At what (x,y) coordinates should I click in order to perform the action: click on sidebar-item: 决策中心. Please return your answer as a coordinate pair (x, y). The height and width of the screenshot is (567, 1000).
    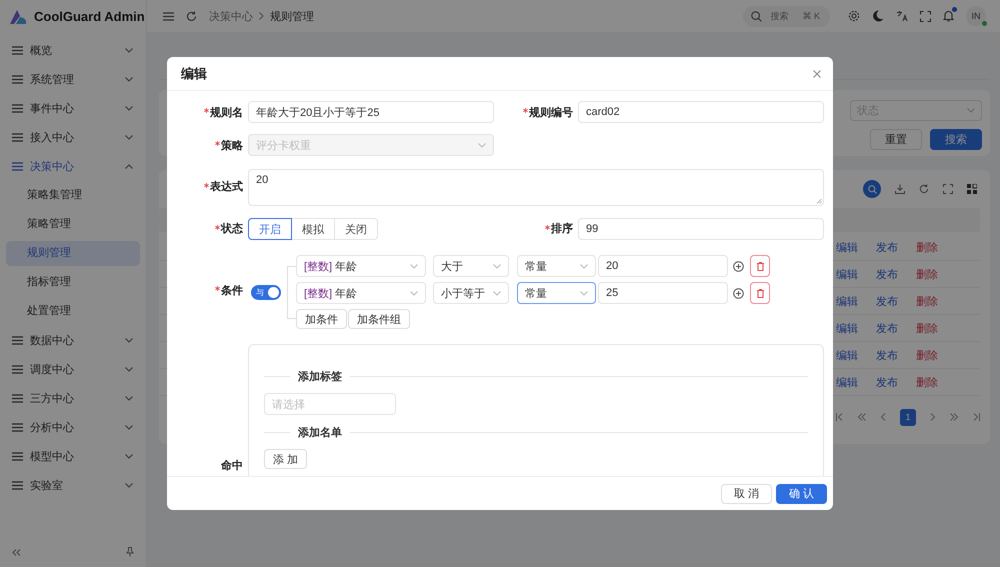
    Looking at the image, I should click on (73, 166).